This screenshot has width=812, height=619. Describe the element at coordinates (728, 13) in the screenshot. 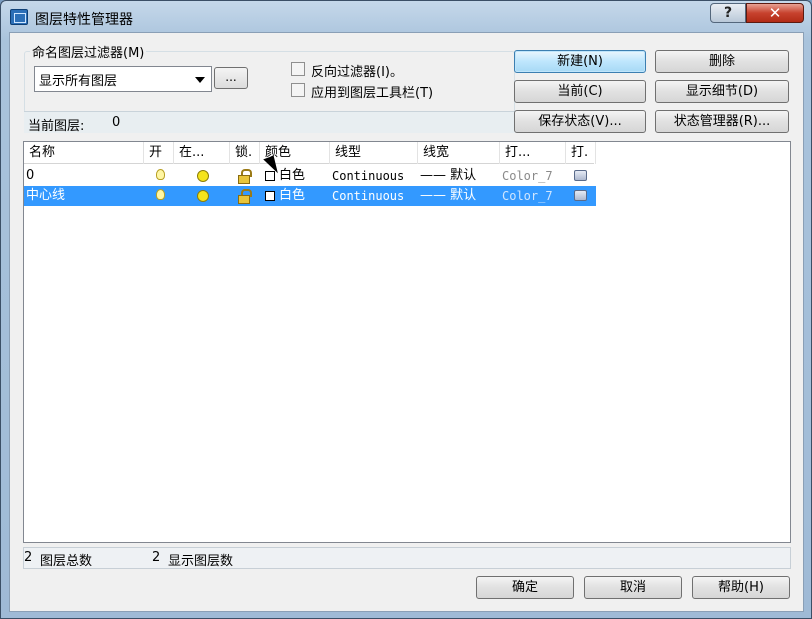

I see `help-title-button: ?` at that location.